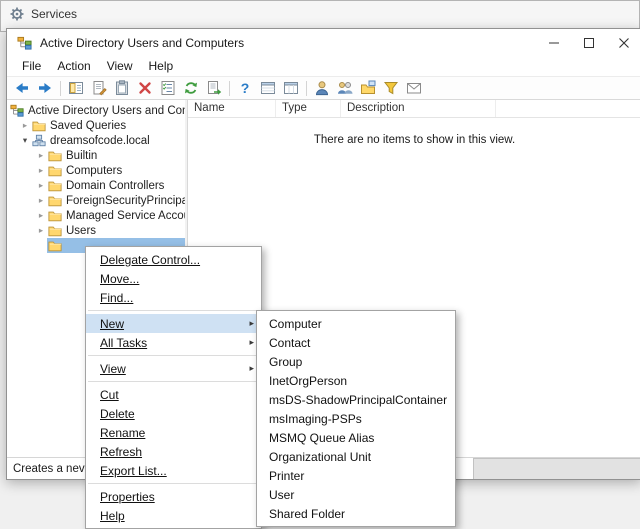 The width and height of the screenshot is (640, 529). I want to click on tree-item-content: ForeignSecurityPrincipals, so click(116, 200).